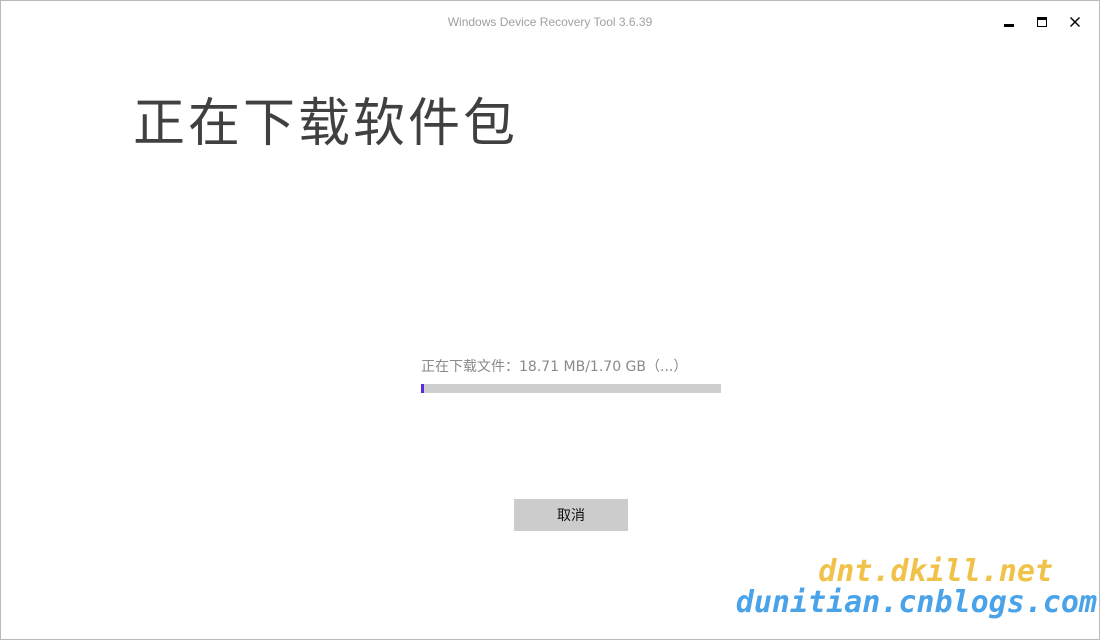 This screenshot has width=1100, height=640. I want to click on close-icon, so click(1075, 22).